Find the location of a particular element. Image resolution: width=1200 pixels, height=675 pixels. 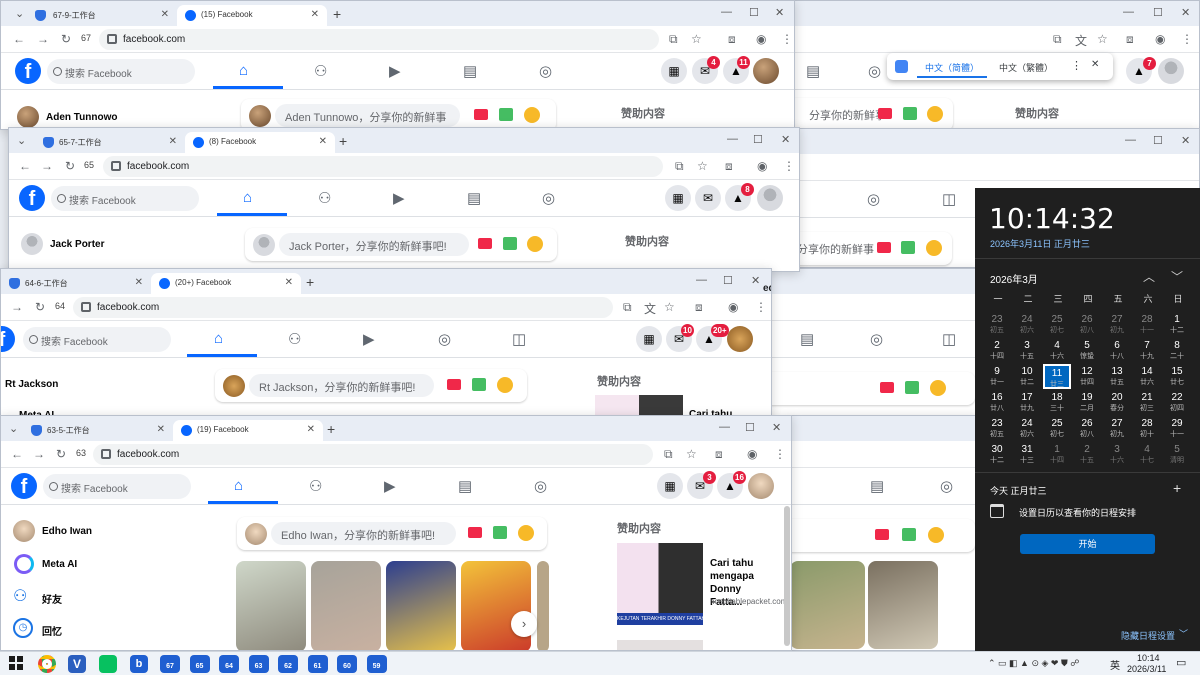

calendar-day: 9 廿一 is located at coordinates (997, 376).